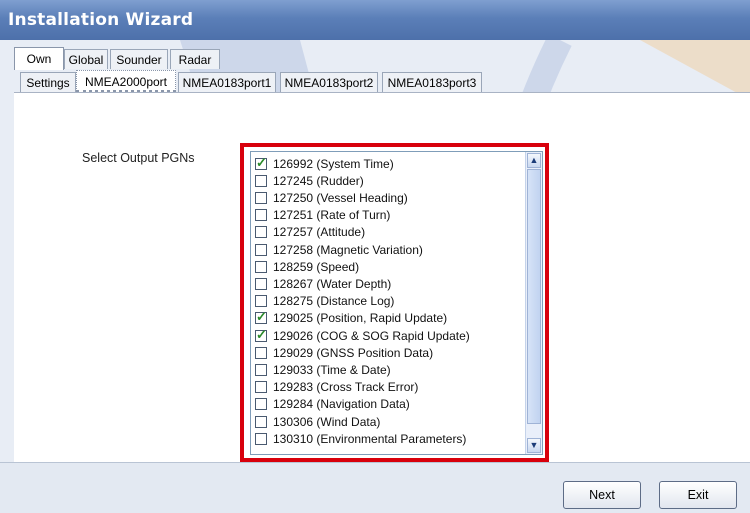 The height and width of the screenshot is (513, 750). I want to click on scroll-up-icon: ▲, so click(534, 160).